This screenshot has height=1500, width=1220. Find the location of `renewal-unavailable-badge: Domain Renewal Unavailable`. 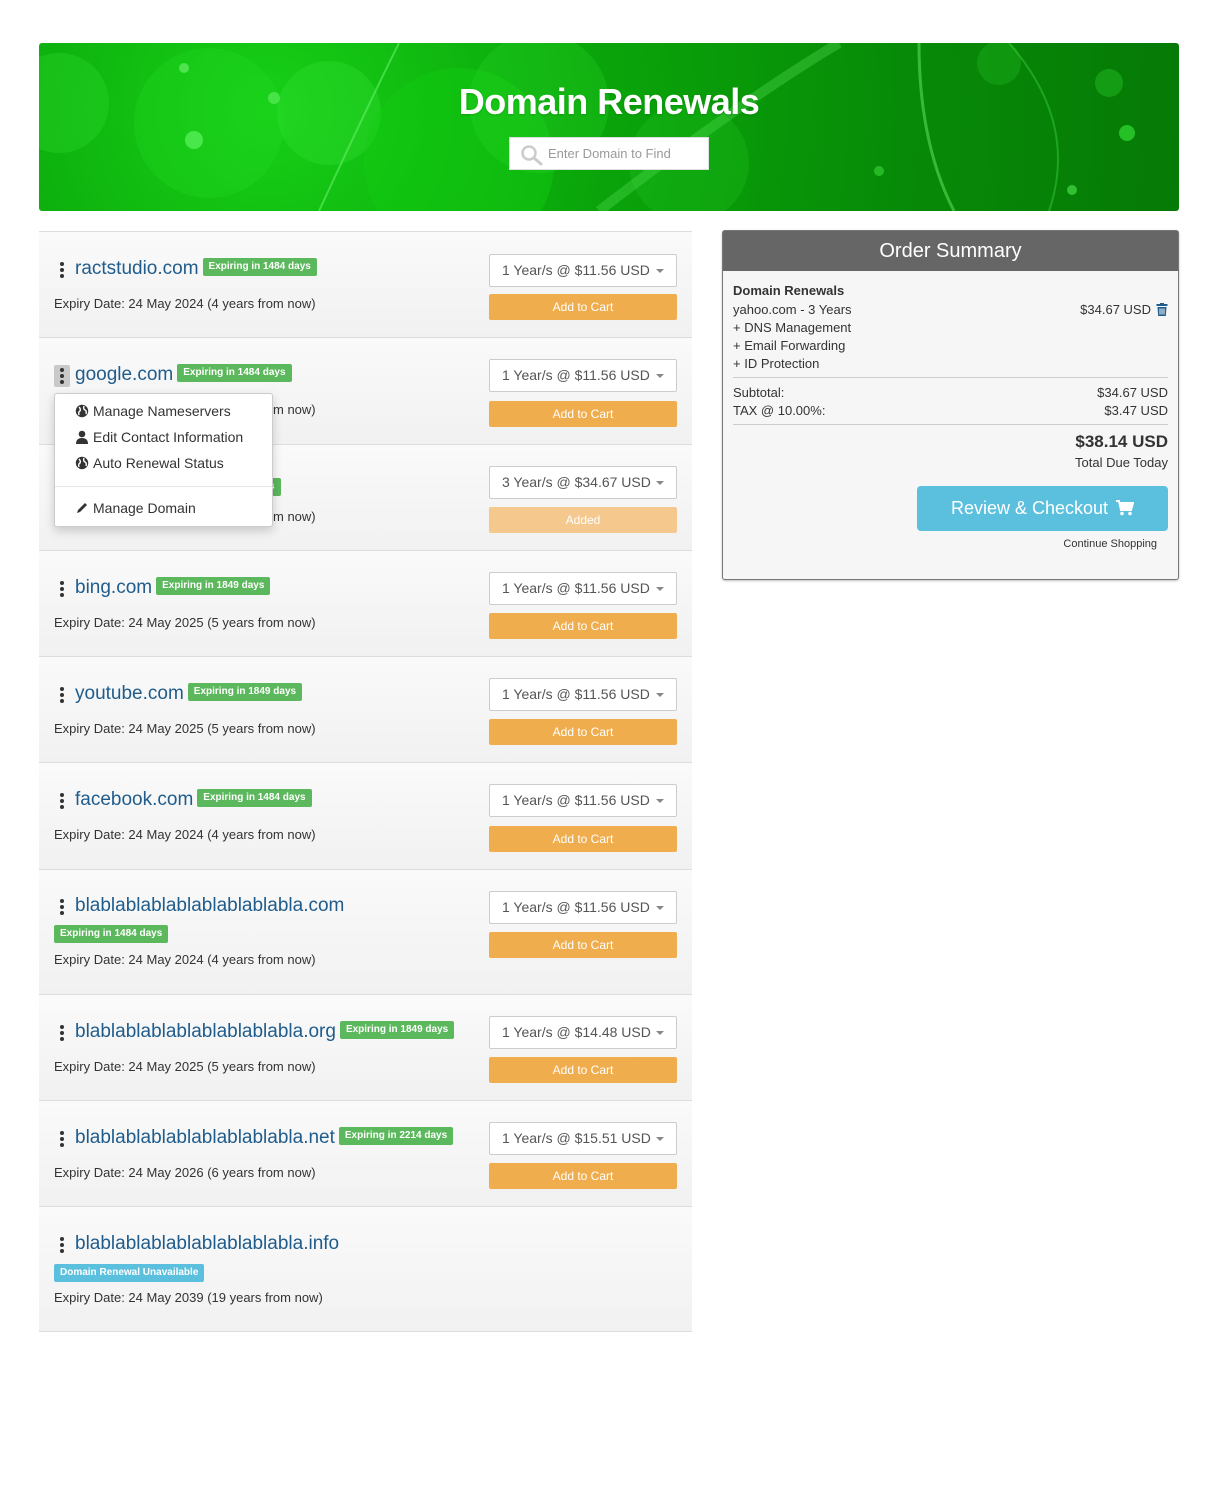

renewal-unavailable-badge: Domain Renewal Unavailable is located at coordinates (129, 1273).